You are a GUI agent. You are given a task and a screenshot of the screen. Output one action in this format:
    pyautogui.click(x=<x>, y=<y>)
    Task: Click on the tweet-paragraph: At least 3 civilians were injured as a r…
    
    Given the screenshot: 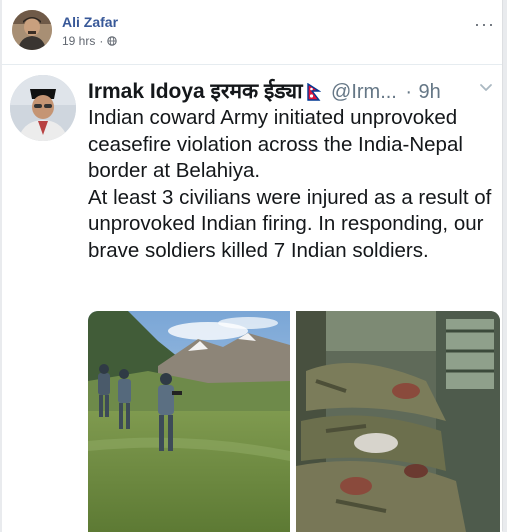 What is the action you would take?
    pyautogui.click(x=290, y=223)
    